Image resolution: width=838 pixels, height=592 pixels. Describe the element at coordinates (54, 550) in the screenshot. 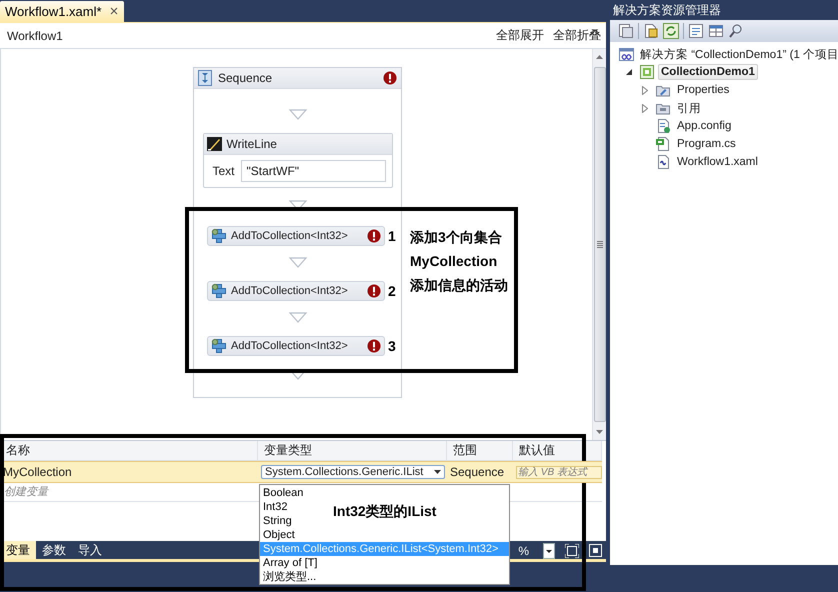

I see `designer-tab: 参数` at that location.